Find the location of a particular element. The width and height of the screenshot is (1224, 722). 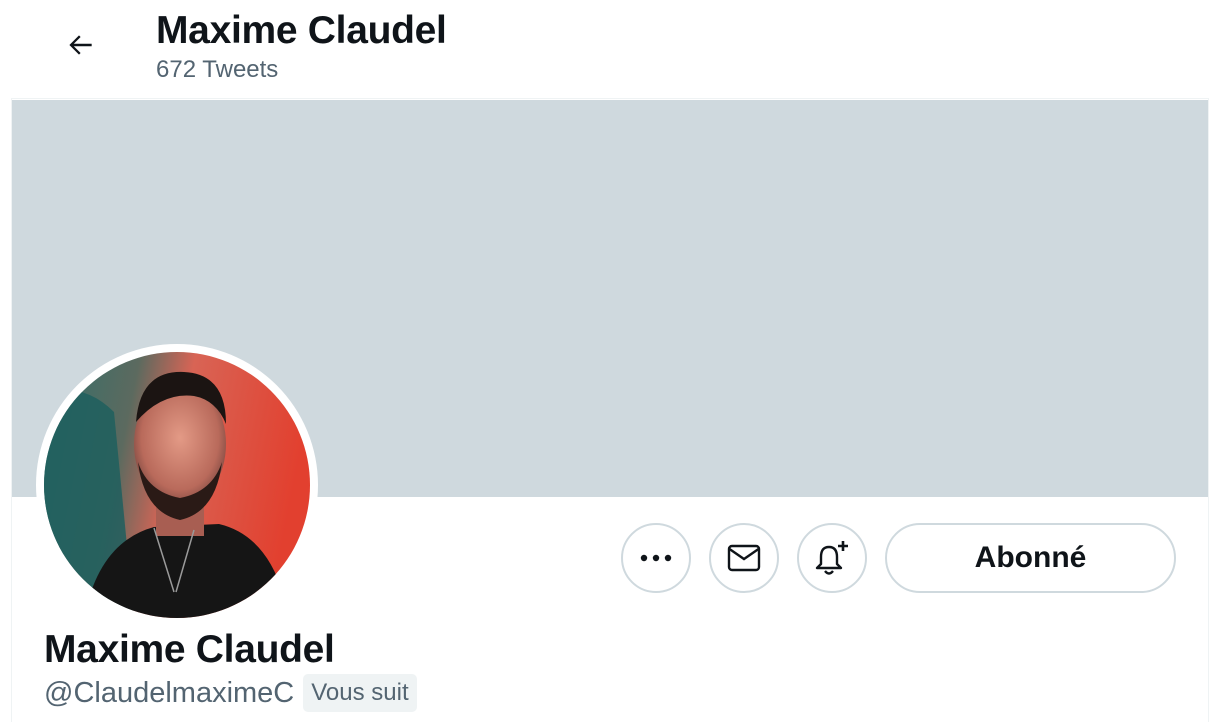

back-button is located at coordinates (81, 45).